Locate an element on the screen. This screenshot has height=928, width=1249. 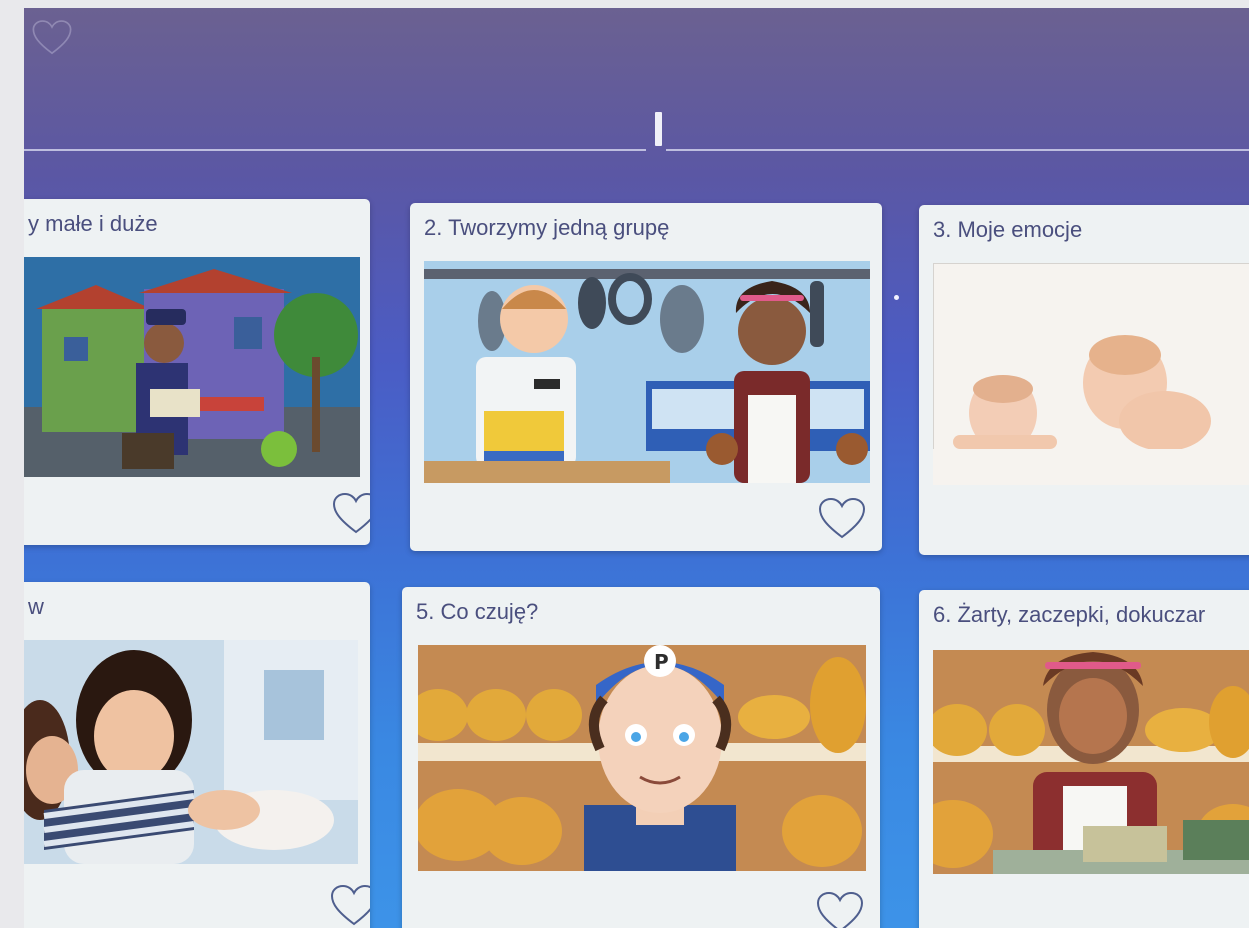
lesson-card-1: y małe i duże is located at coordinates (197, 372).